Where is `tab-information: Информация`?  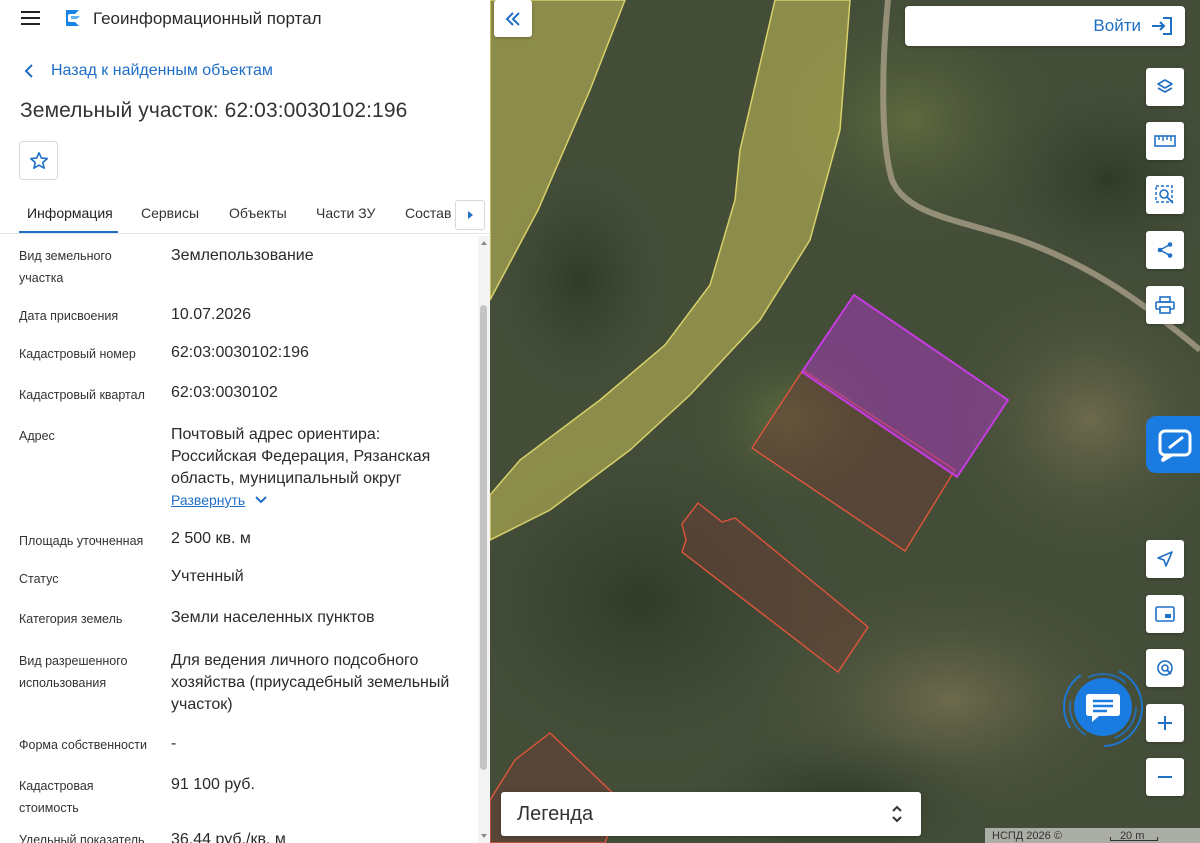 tab-information: Информация is located at coordinates (70, 213).